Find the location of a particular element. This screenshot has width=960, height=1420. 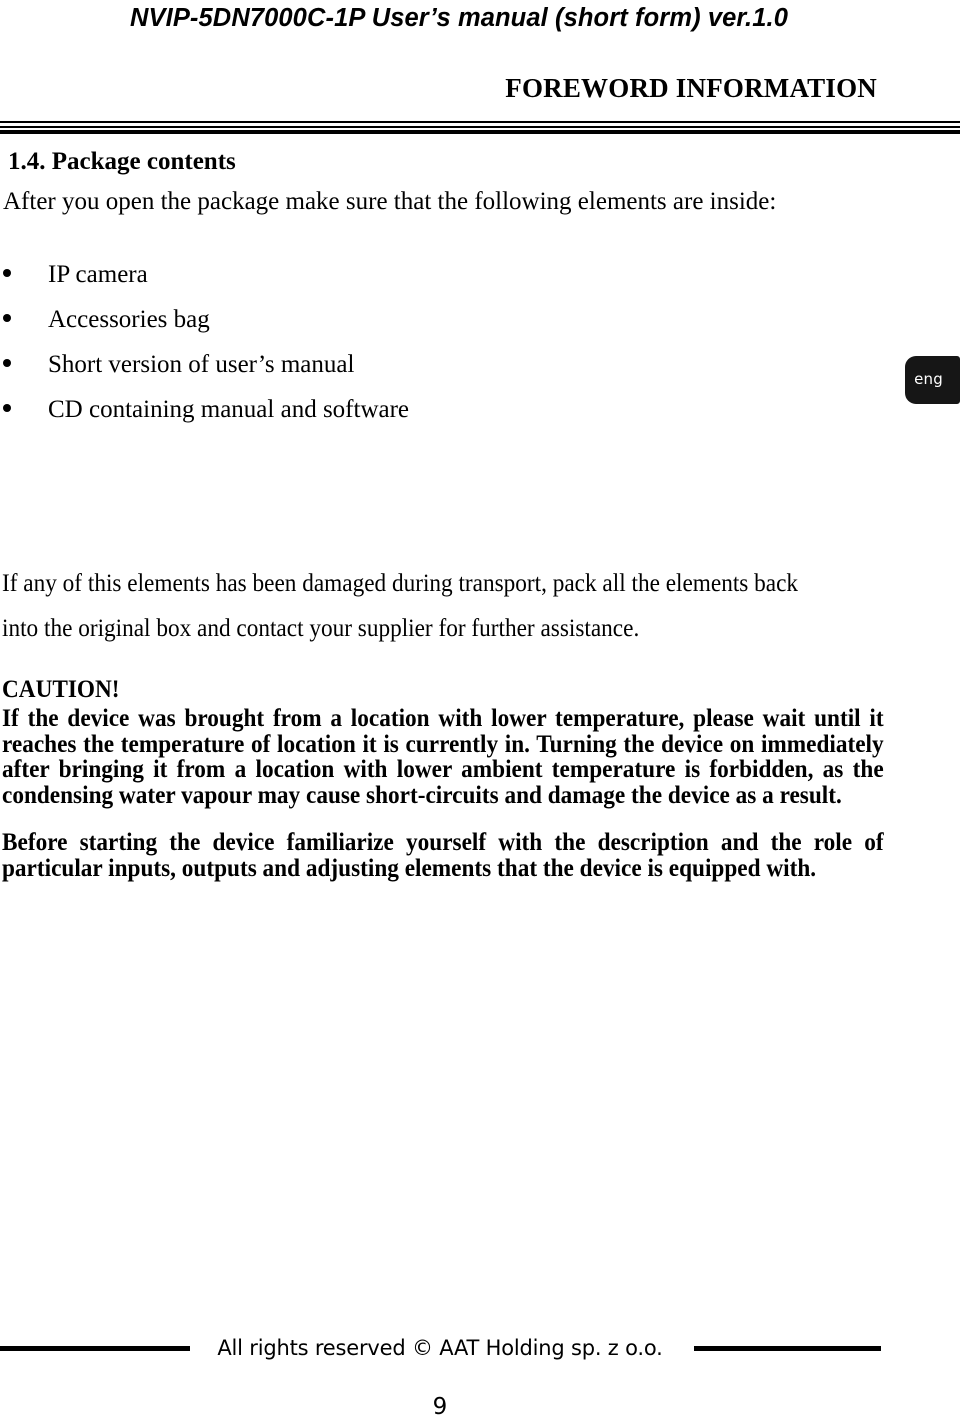

list-item-label: Accessories bag is located at coordinates (129, 319).